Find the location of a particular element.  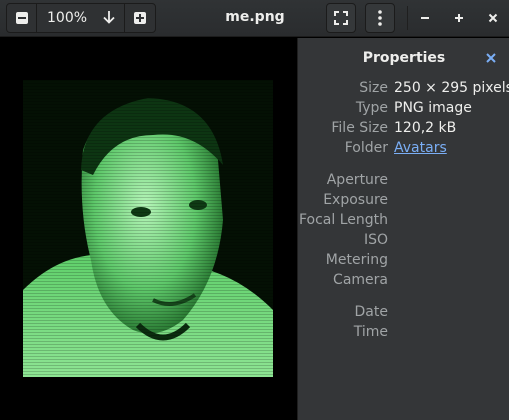

prop-row-date: Date is located at coordinates (403, 312).